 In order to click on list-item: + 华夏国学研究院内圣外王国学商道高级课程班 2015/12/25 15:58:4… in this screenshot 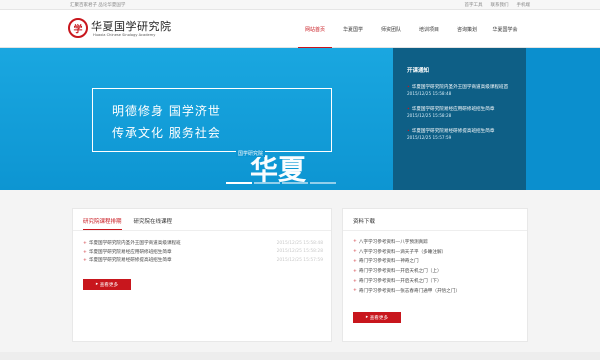, I will do `click(203, 243)`.